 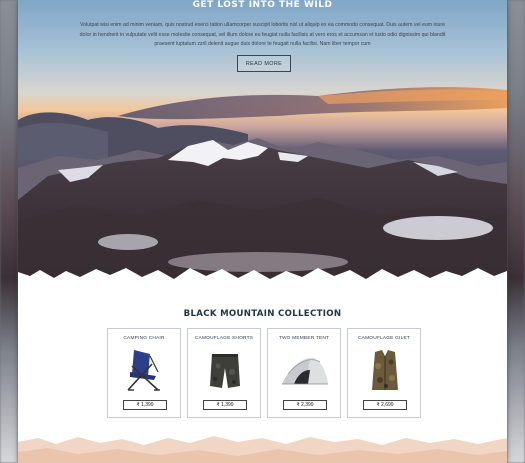 I want to click on shorts-icon, so click(x=225, y=371).